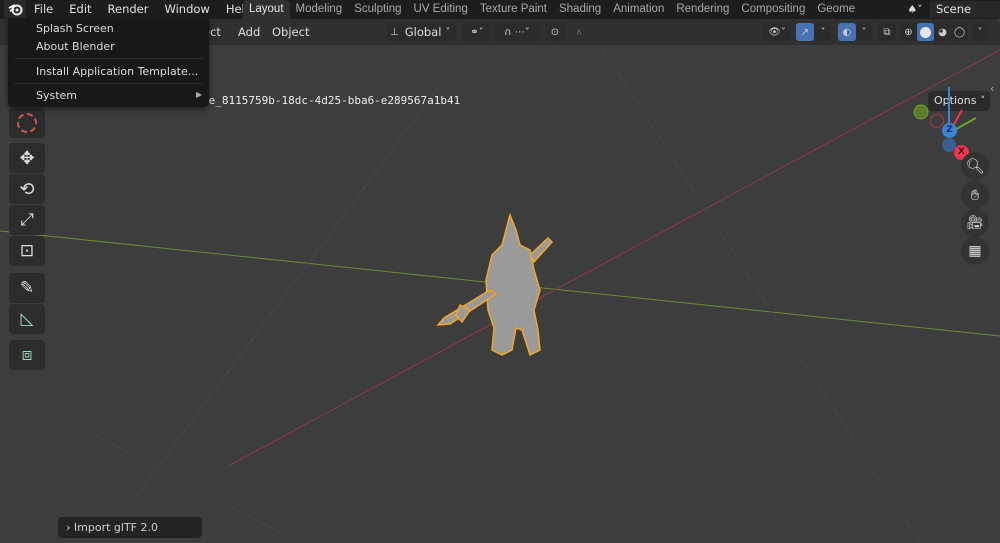 The width and height of the screenshot is (1000, 543). I want to click on scale-tool: ⤢, so click(27, 220).